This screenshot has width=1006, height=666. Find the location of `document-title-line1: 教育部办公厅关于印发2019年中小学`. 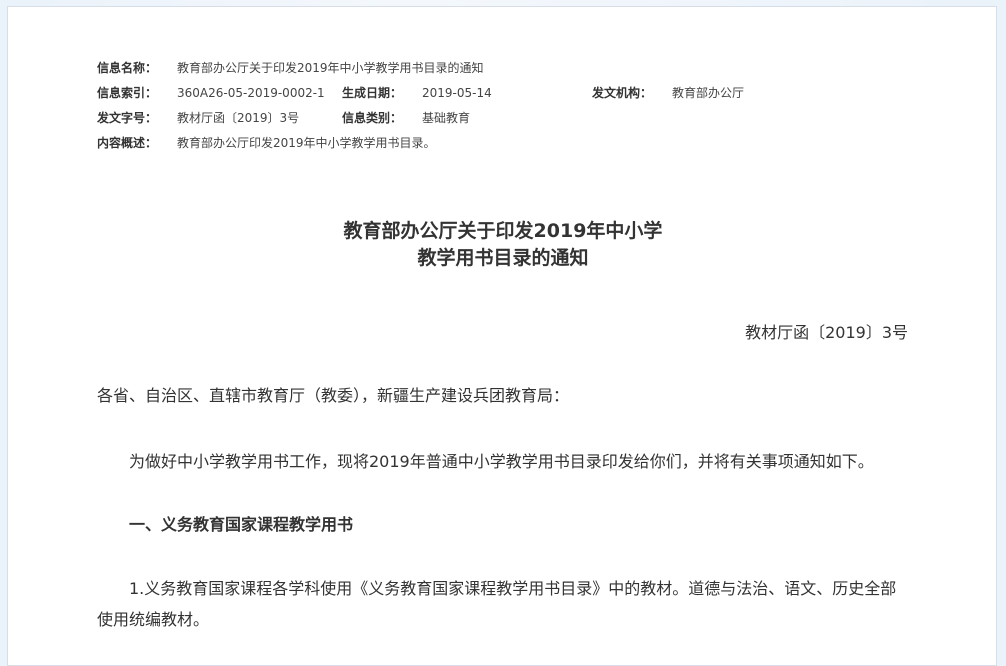

document-title-line1: 教育部办公厅关于印发2019年中小学 is located at coordinates (503, 231).